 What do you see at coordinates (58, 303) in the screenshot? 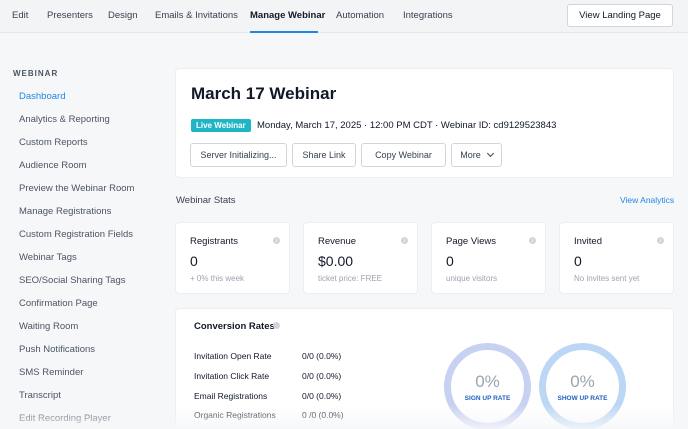
I see `sidebar-item-confirmation-page: Confirmation Page` at bounding box center [58, 303].